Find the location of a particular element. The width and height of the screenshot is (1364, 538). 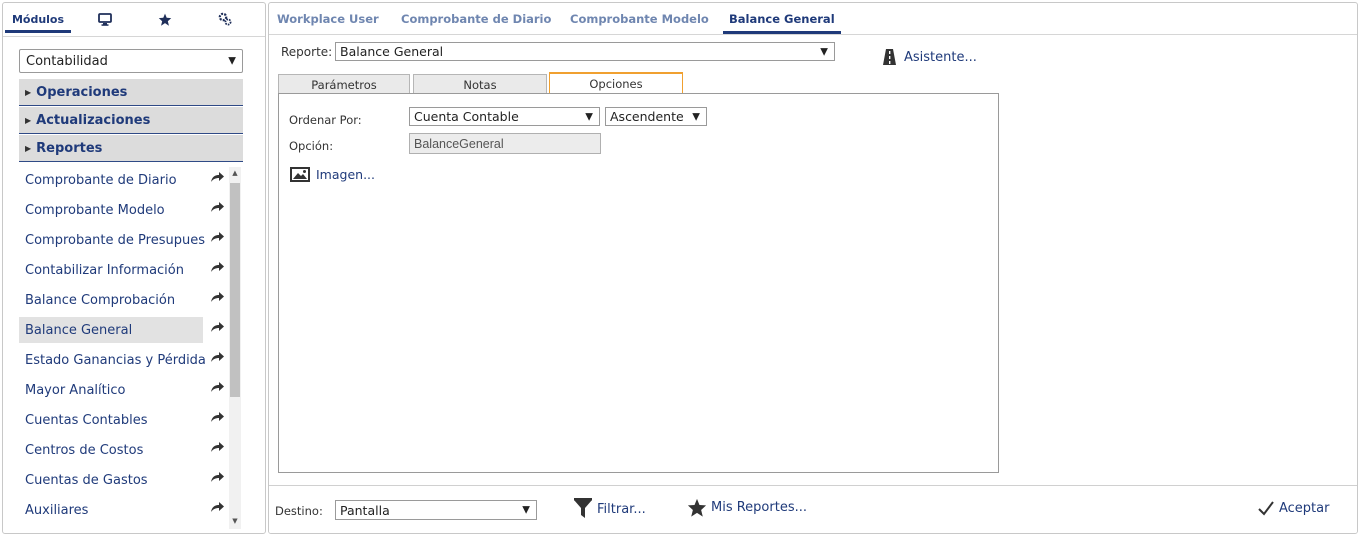

destino-select: Pantalla ▼ is located at coordinates (436, 510).